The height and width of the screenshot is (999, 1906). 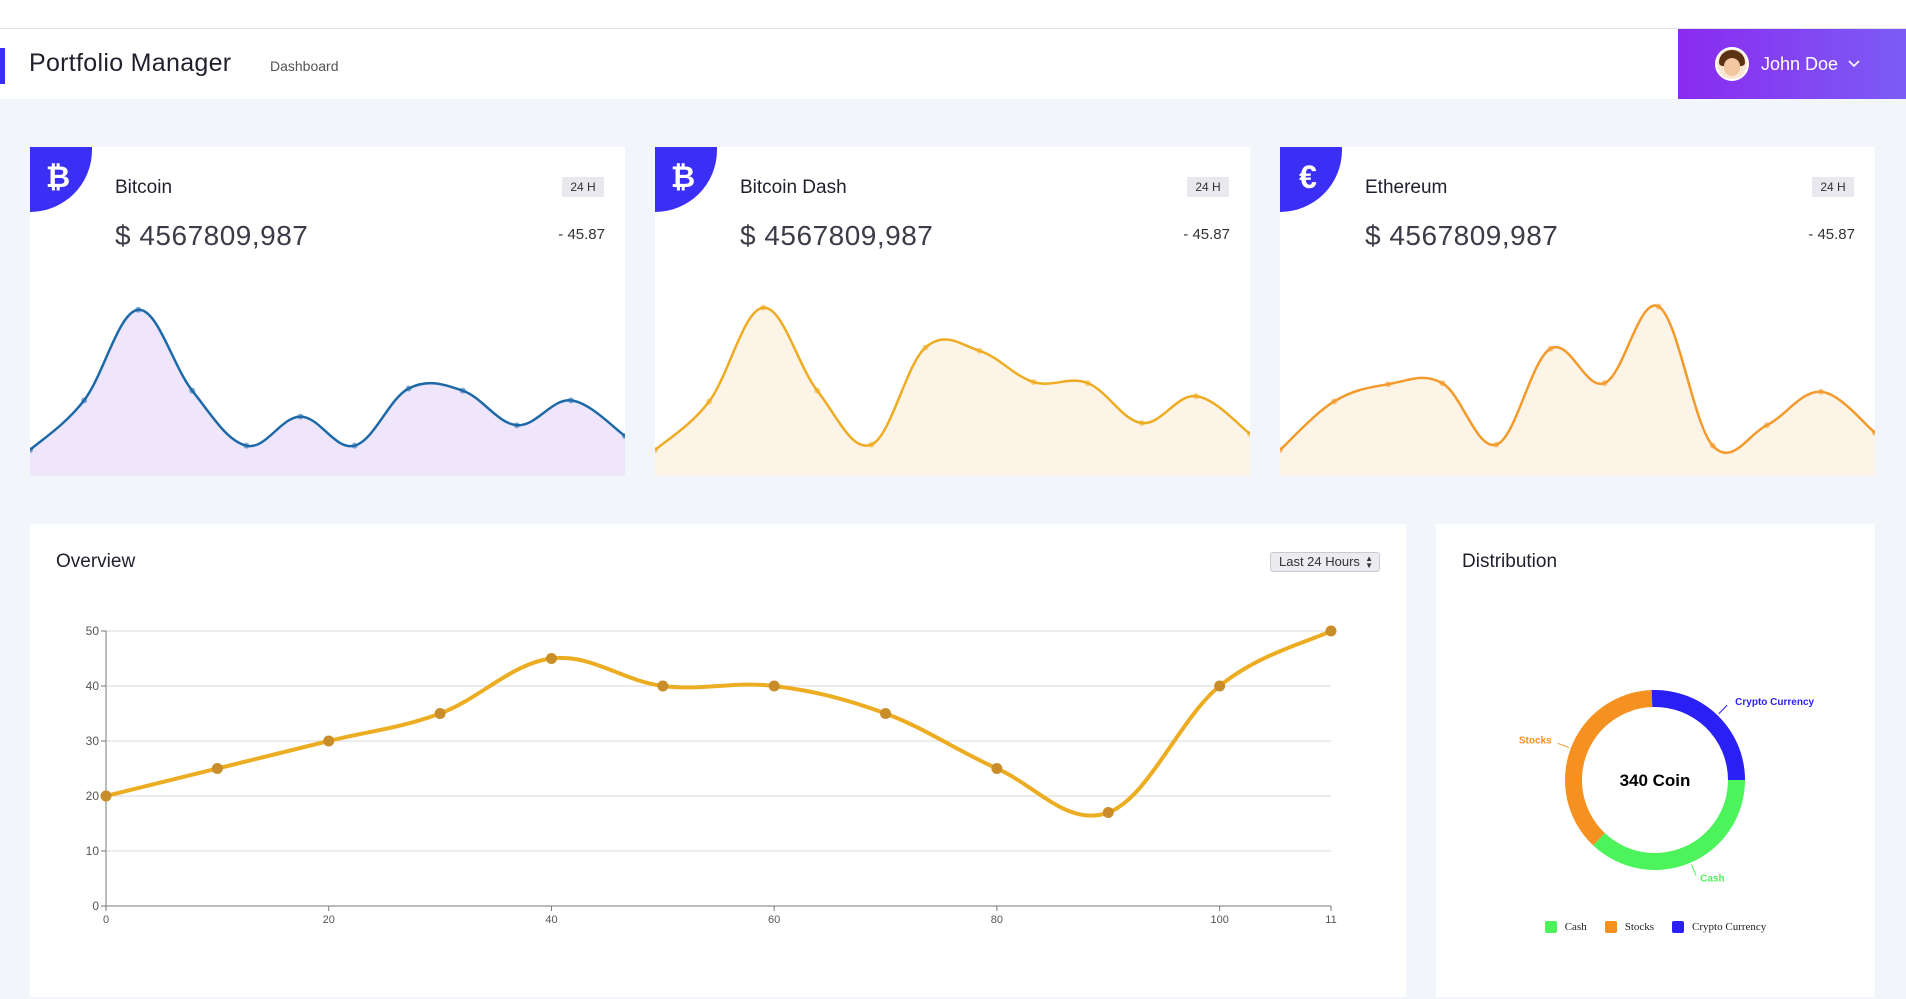 I want to click on avatar, so click(x=1732, y=64).